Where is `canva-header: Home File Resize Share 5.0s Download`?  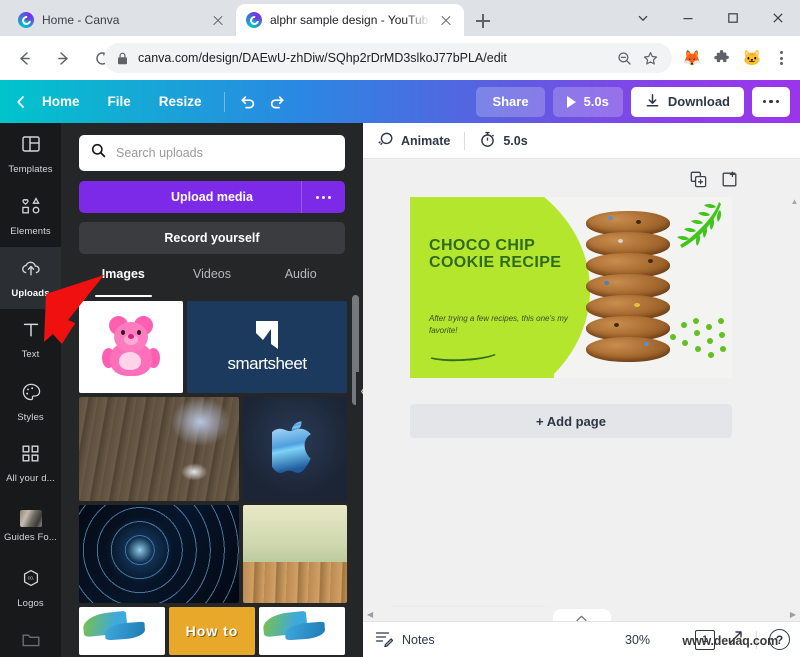 canva-header: Home File Resize Share 5.0s Download is located at coordinates (400, 101).